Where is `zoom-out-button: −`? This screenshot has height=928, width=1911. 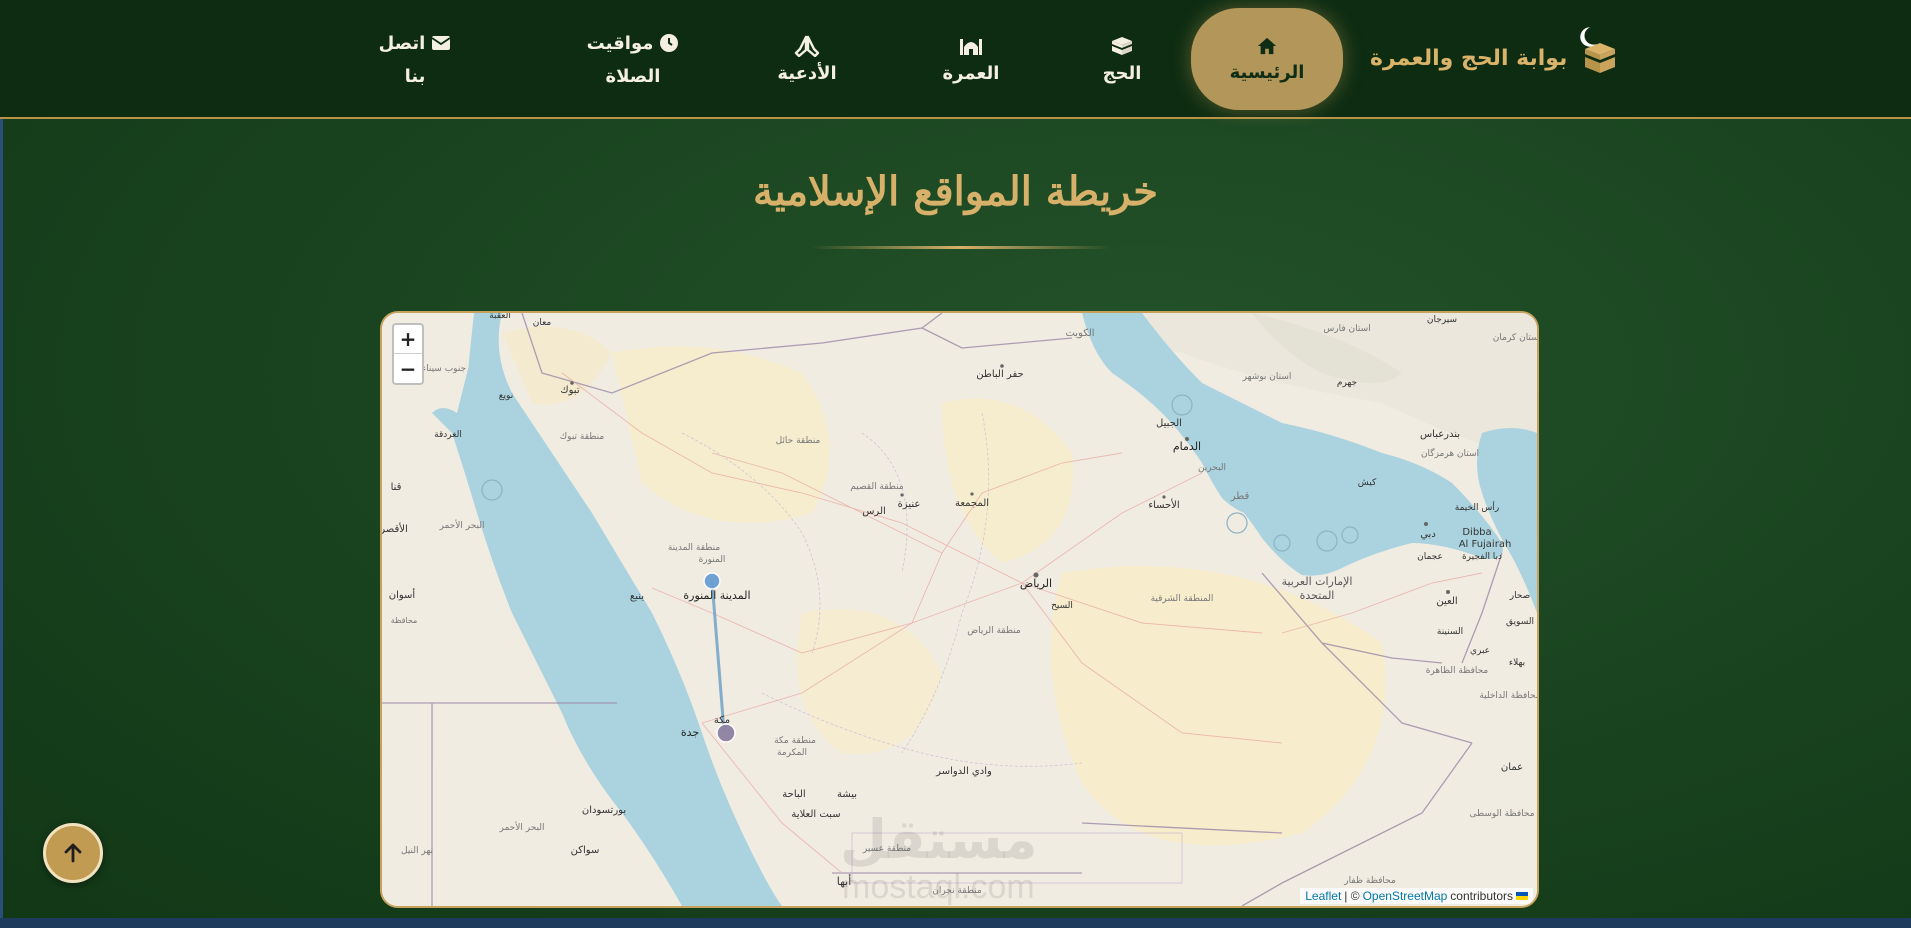 zoom-out-button: − is located at coordinates (408, 368).